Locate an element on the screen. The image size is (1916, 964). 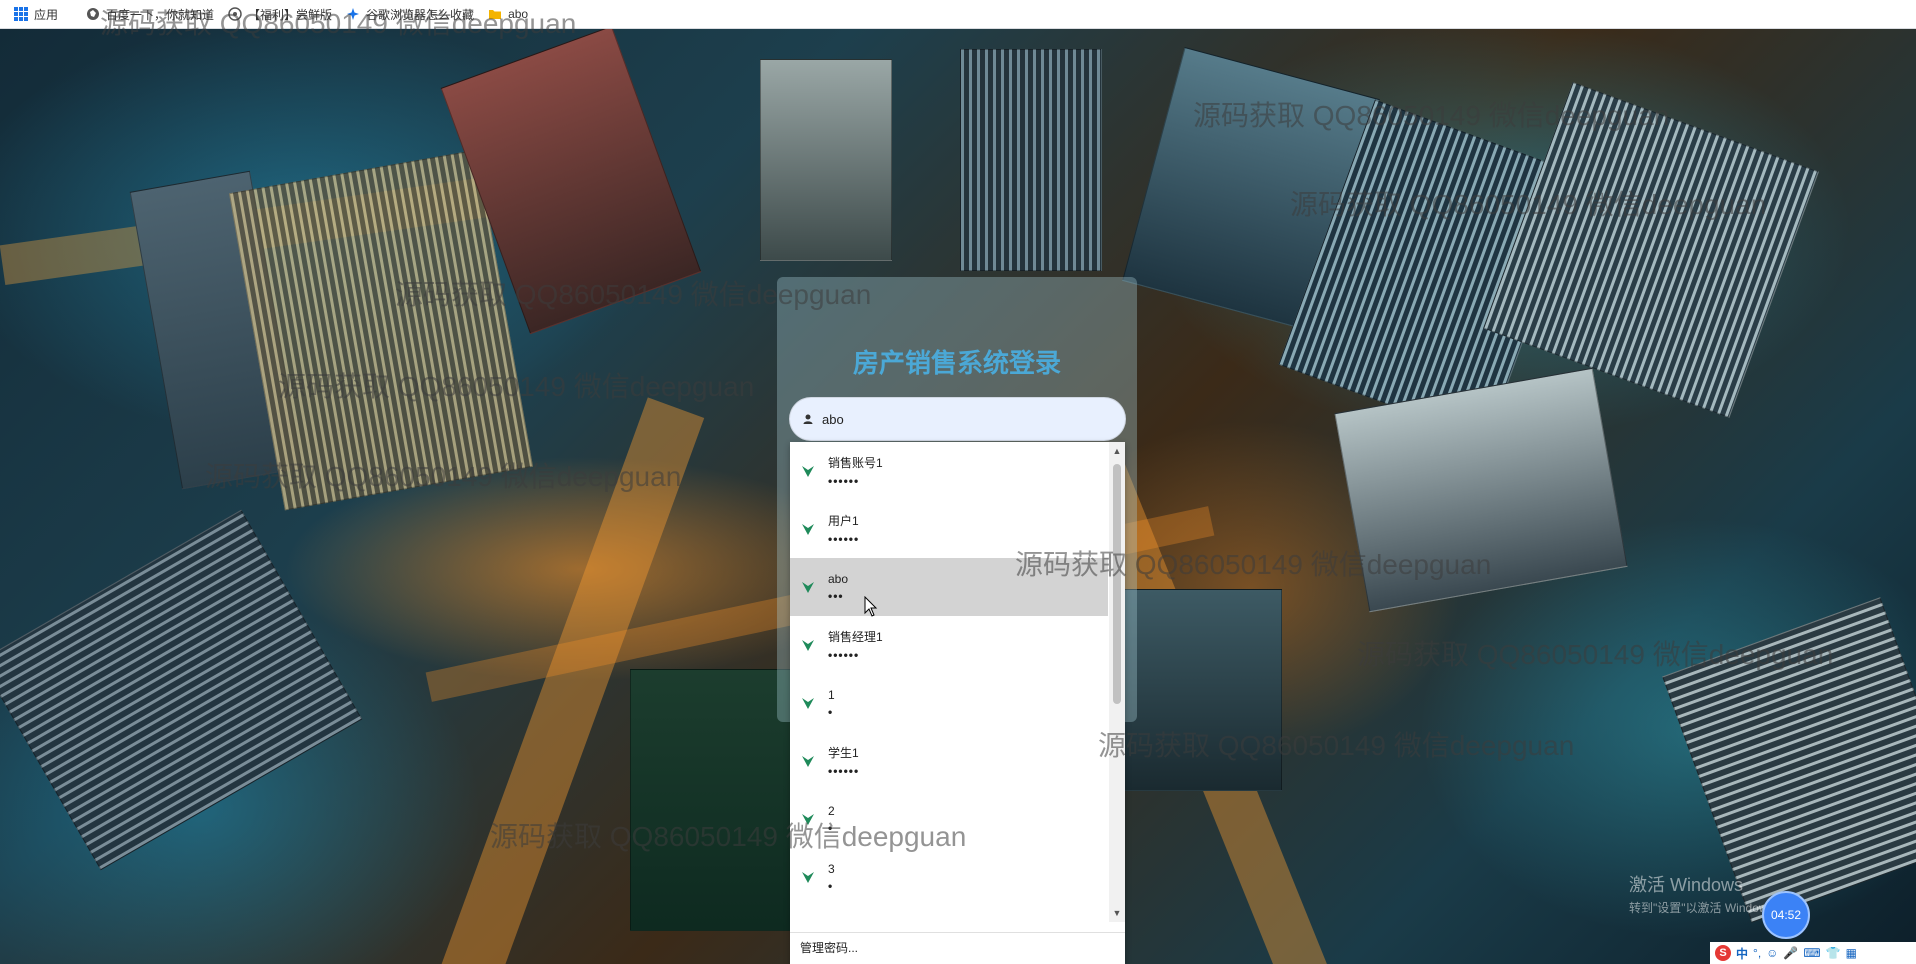
username-input is located at coordinates (962, 419).